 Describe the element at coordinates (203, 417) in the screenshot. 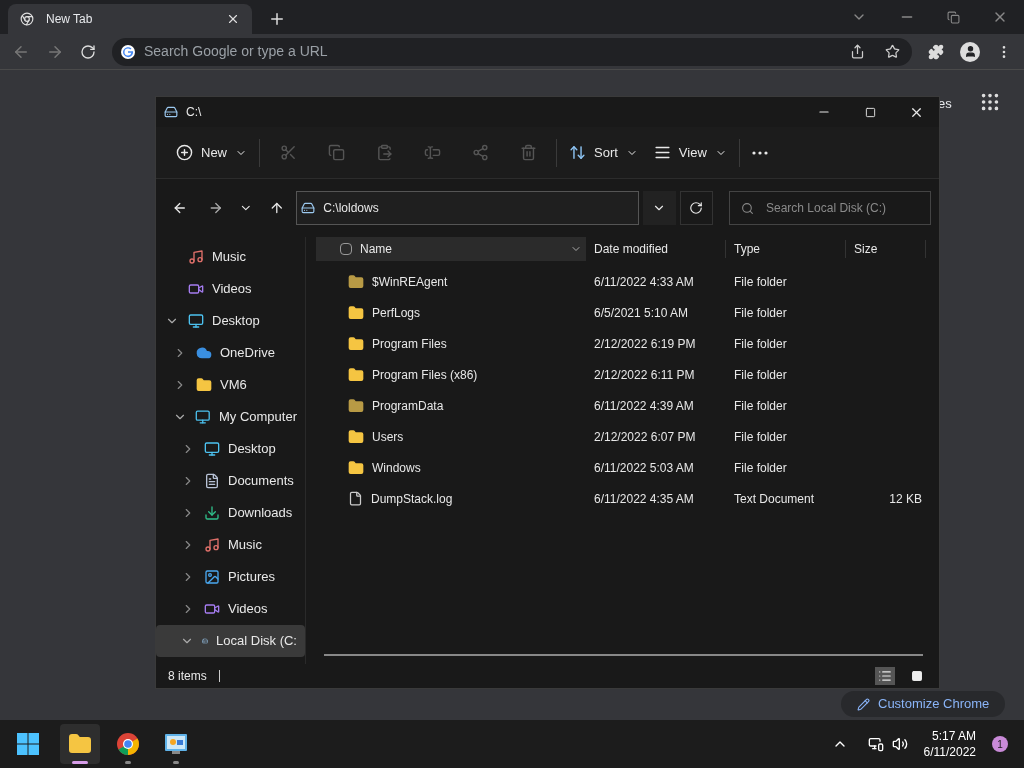

I see `computer-icon` at that location.